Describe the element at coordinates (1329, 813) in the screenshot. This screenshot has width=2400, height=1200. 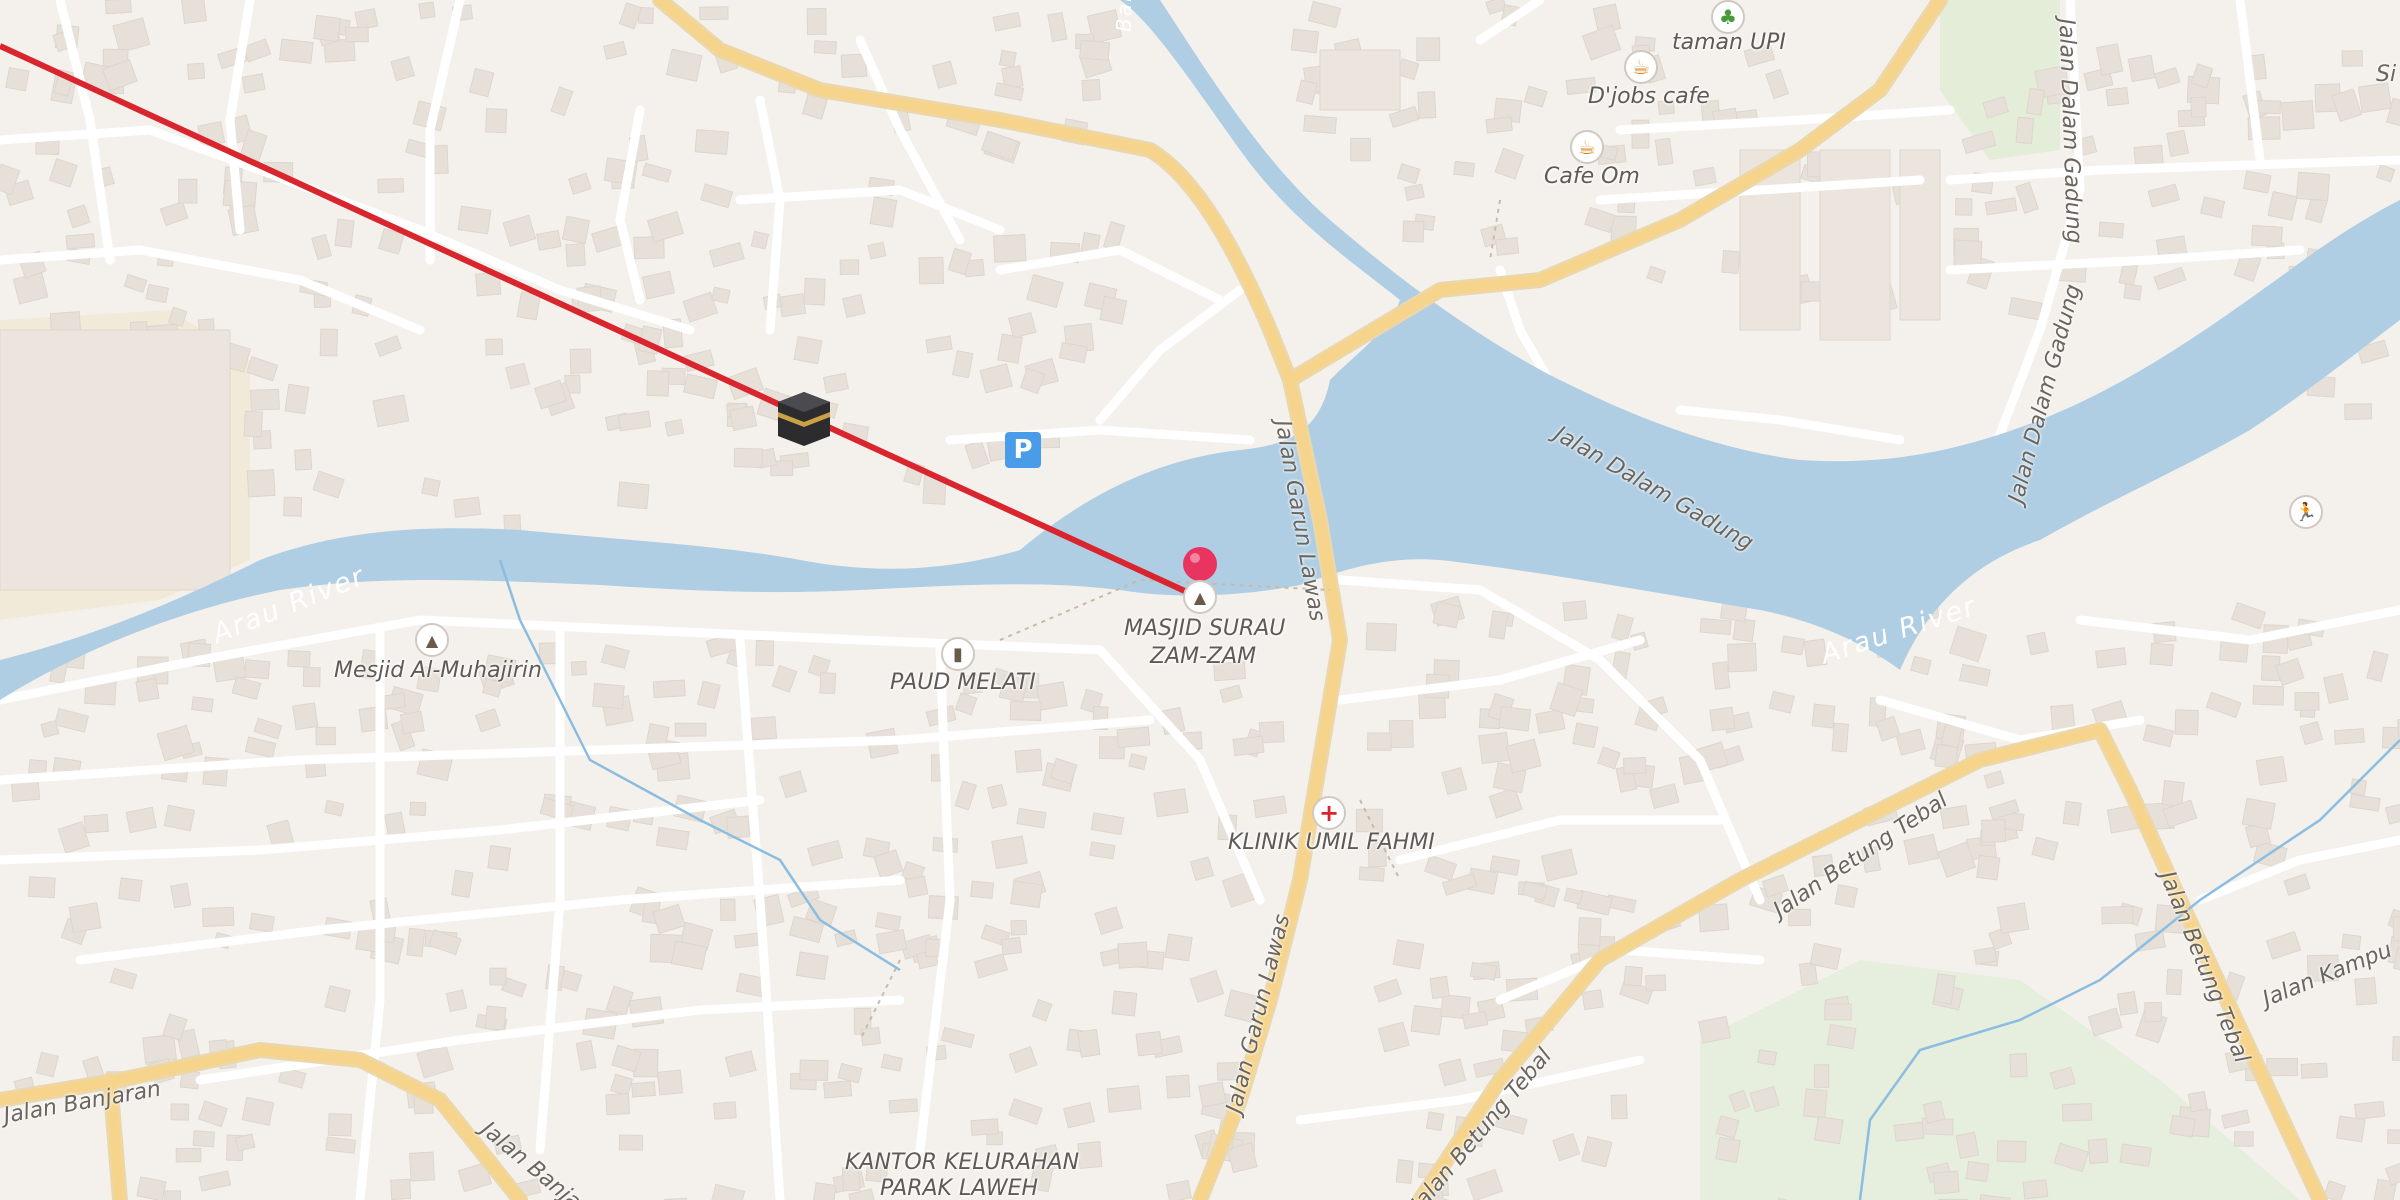
I see `clinic-icon: +` at that location.